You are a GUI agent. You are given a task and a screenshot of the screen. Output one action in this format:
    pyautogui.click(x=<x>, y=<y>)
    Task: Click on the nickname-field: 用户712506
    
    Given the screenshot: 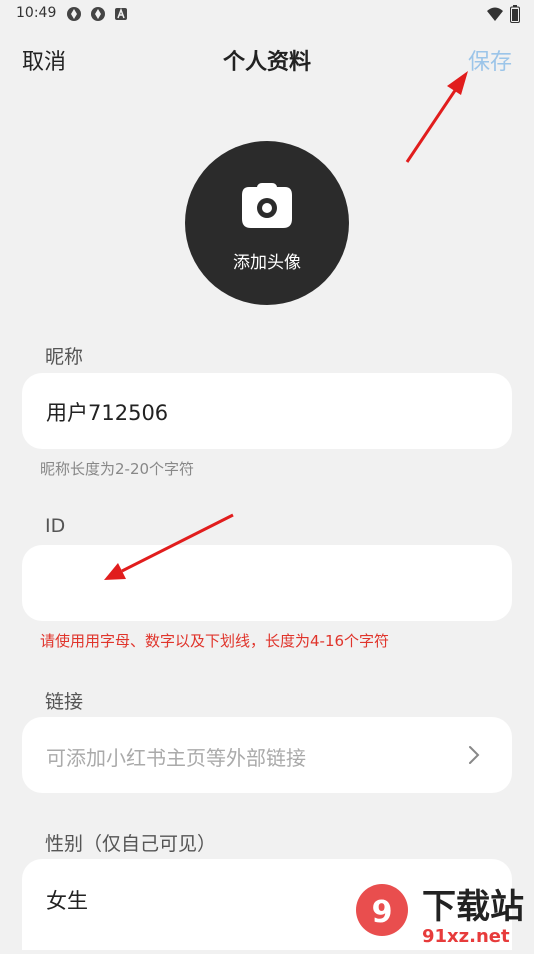 What is the action you would take?
    pyautogui.click(x=267, y=411)
    